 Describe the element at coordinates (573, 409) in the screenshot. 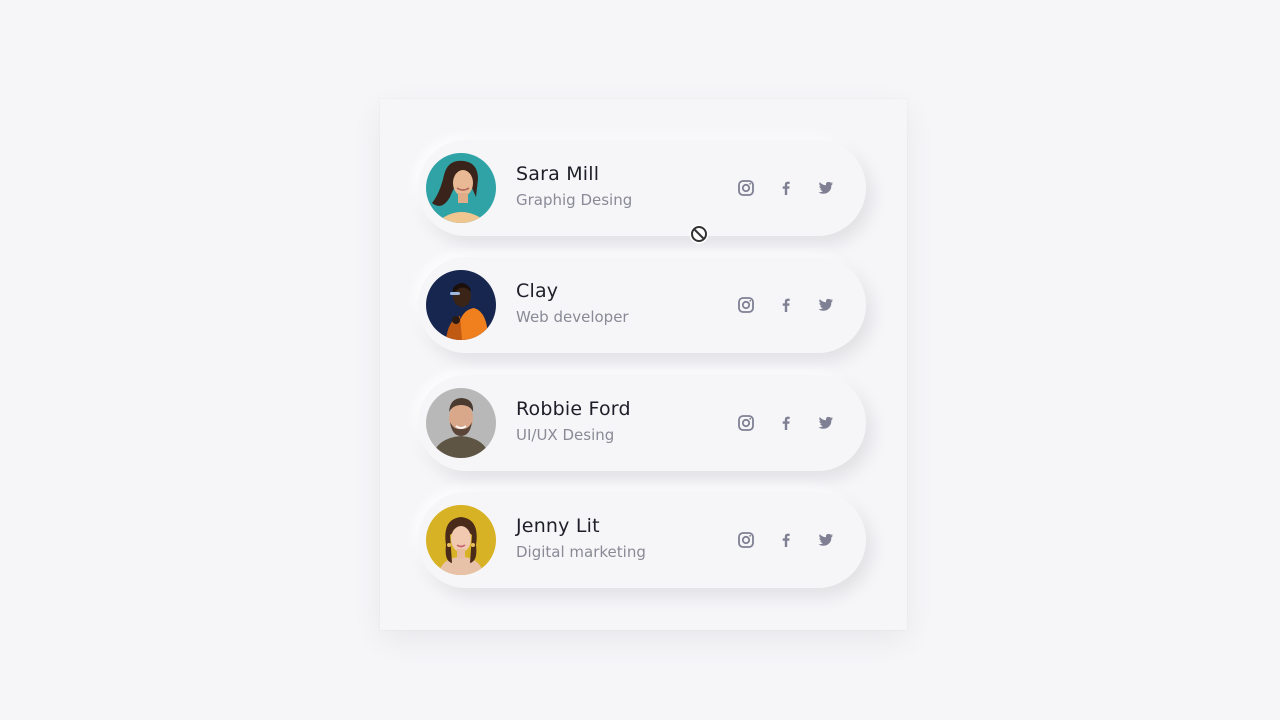

I see `member-name: Robbie Ford` at that location.